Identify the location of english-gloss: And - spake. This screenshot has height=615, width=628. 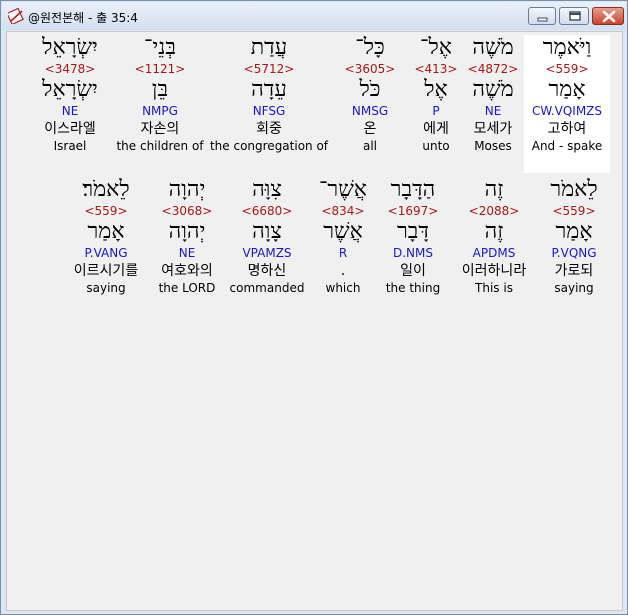
(567, 146).